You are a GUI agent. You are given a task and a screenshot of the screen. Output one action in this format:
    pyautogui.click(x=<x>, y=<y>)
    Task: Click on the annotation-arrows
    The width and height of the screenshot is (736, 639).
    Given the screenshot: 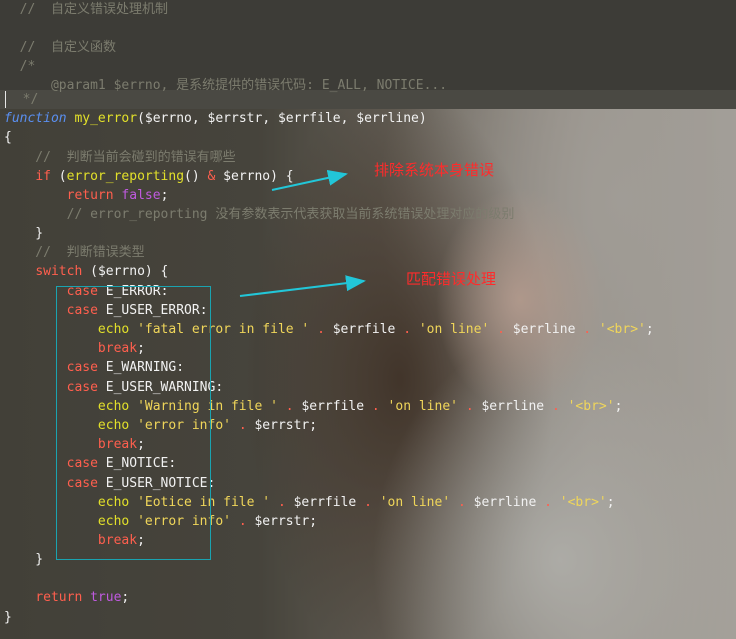 What is the action you would take?
    pyautogui.click(x=302, y=233)
    